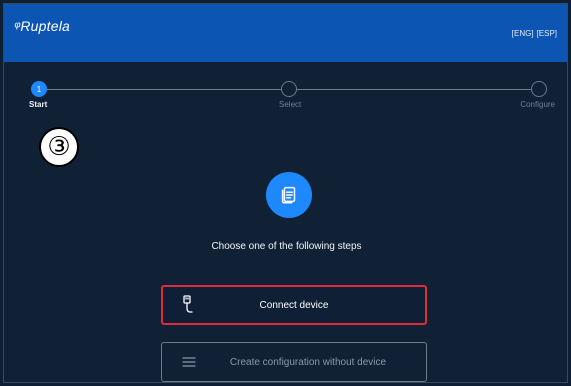 This screenshot has height=386, width=571. I want to click on annotation-number: ③, so click(59, 147).